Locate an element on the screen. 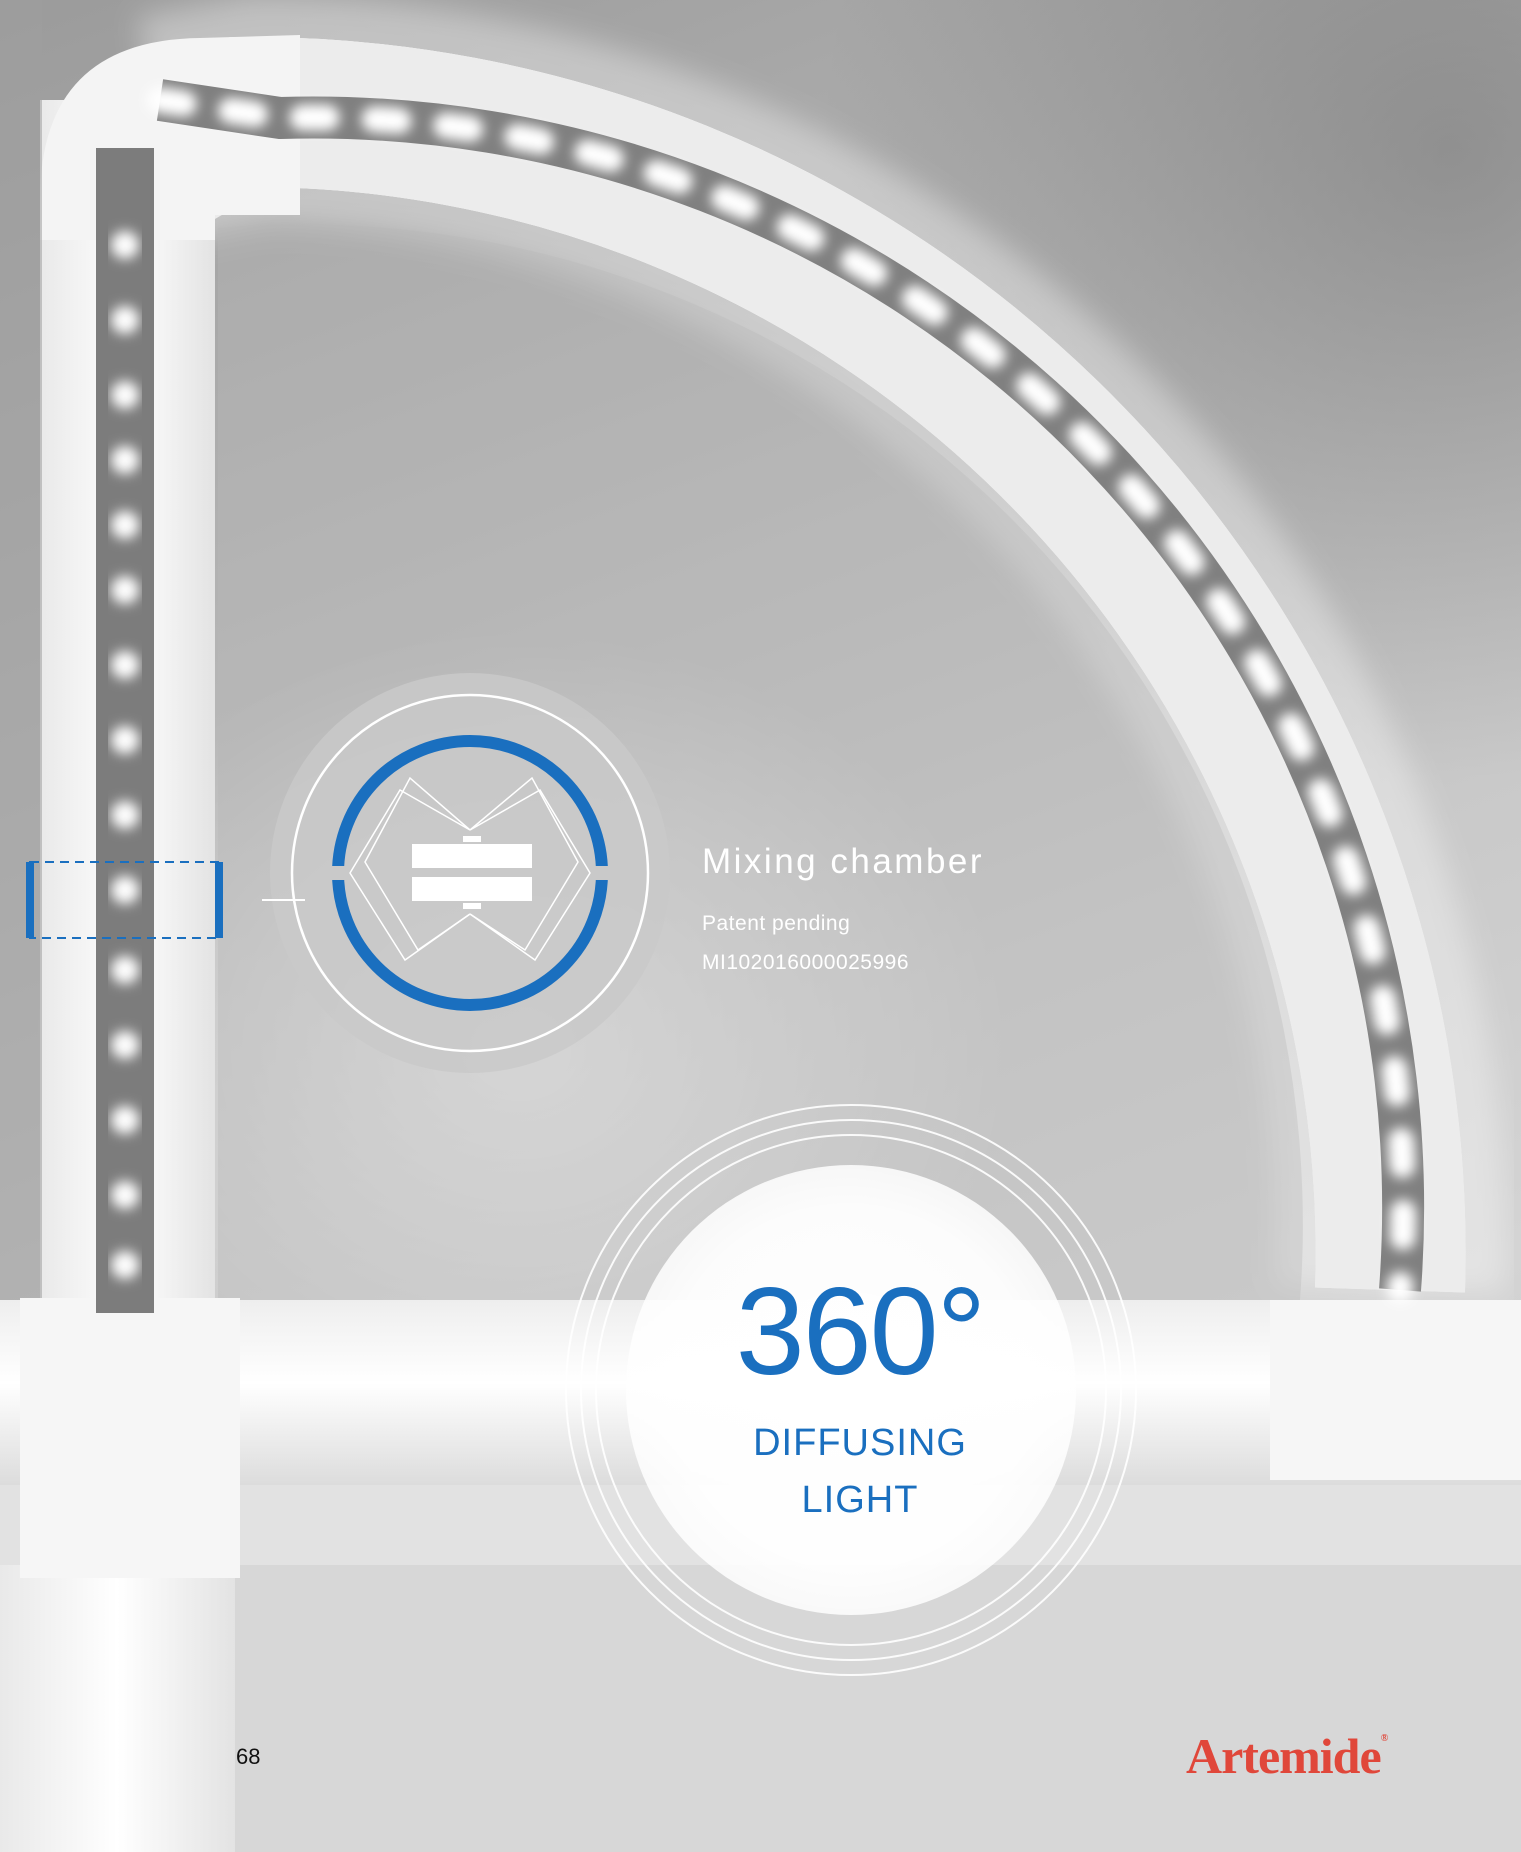  patent-number: MI102016000025996 is located at coordinates (806, 962).